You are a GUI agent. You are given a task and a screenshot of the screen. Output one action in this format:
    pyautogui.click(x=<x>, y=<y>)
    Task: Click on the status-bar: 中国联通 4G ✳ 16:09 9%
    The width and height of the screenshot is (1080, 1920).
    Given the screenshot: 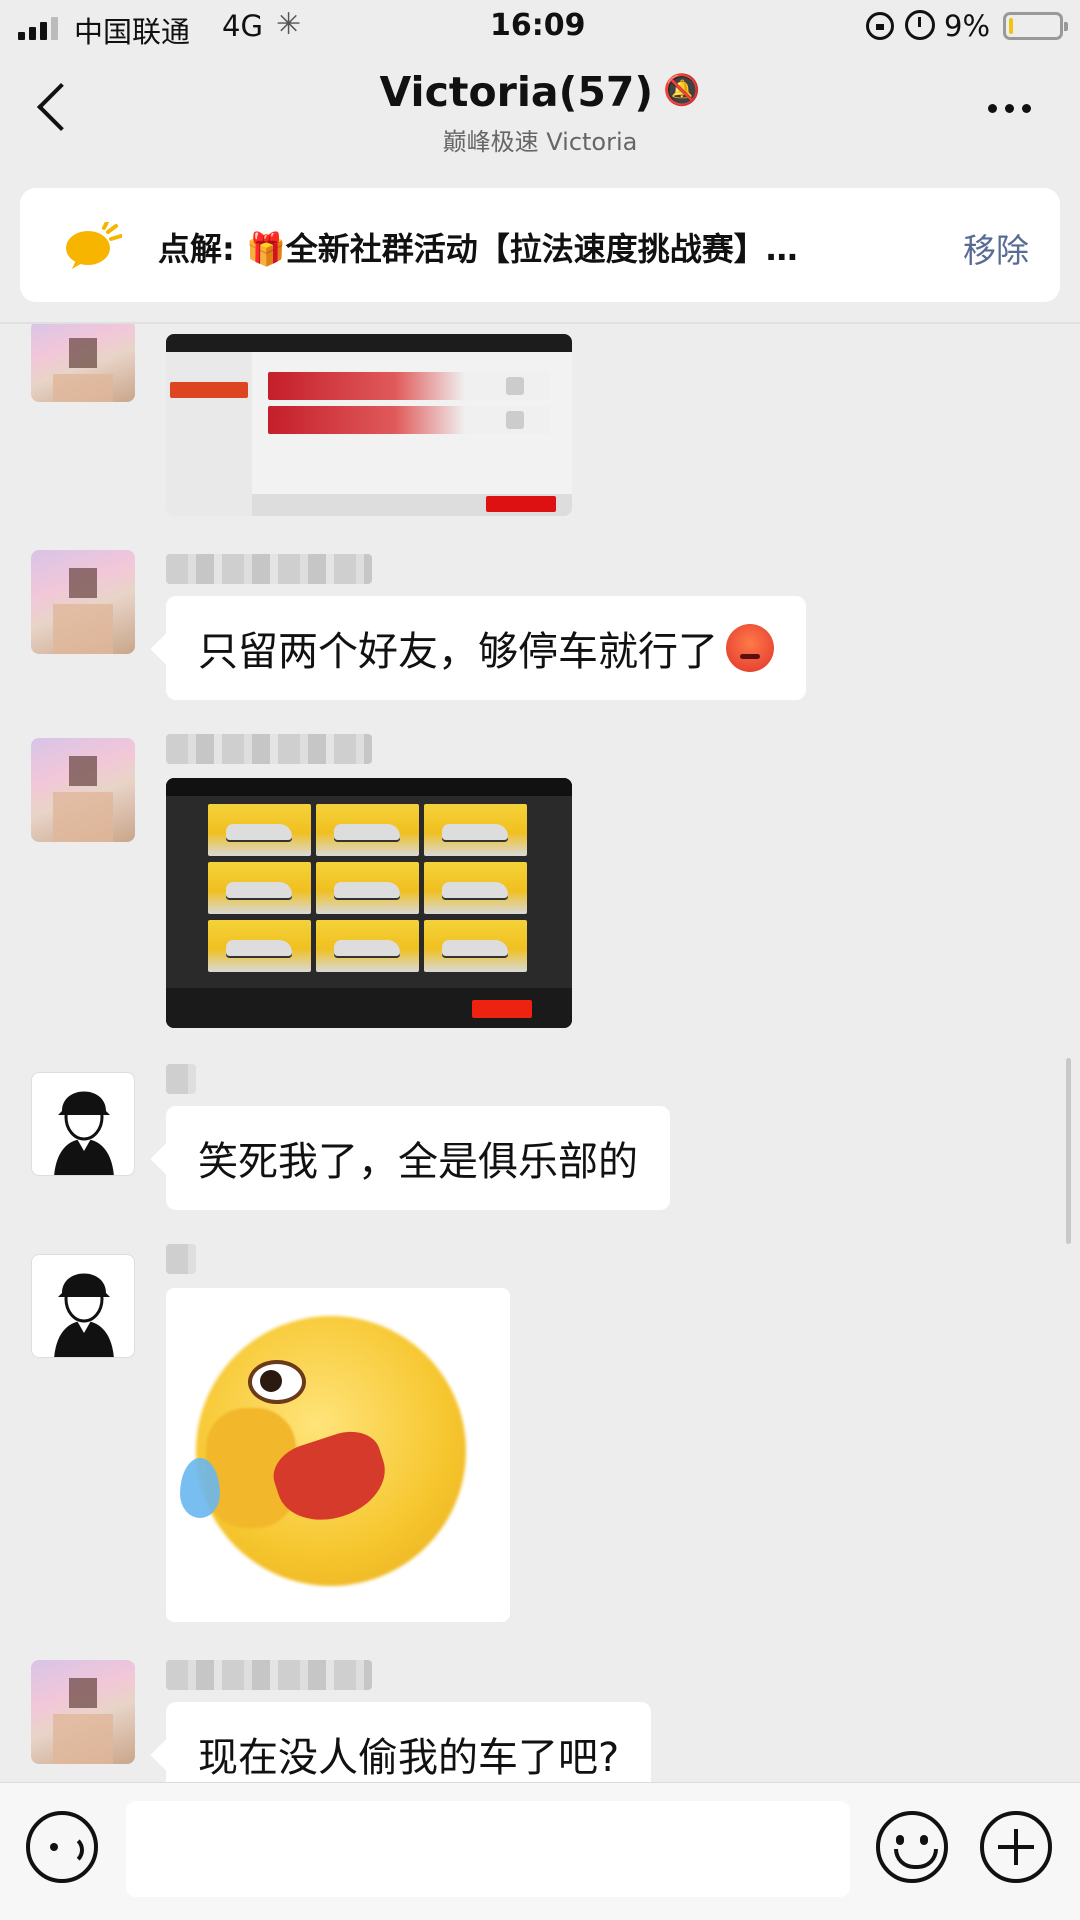 What is the action you would take?
    pyautogui.click(x=540, y=28)
    